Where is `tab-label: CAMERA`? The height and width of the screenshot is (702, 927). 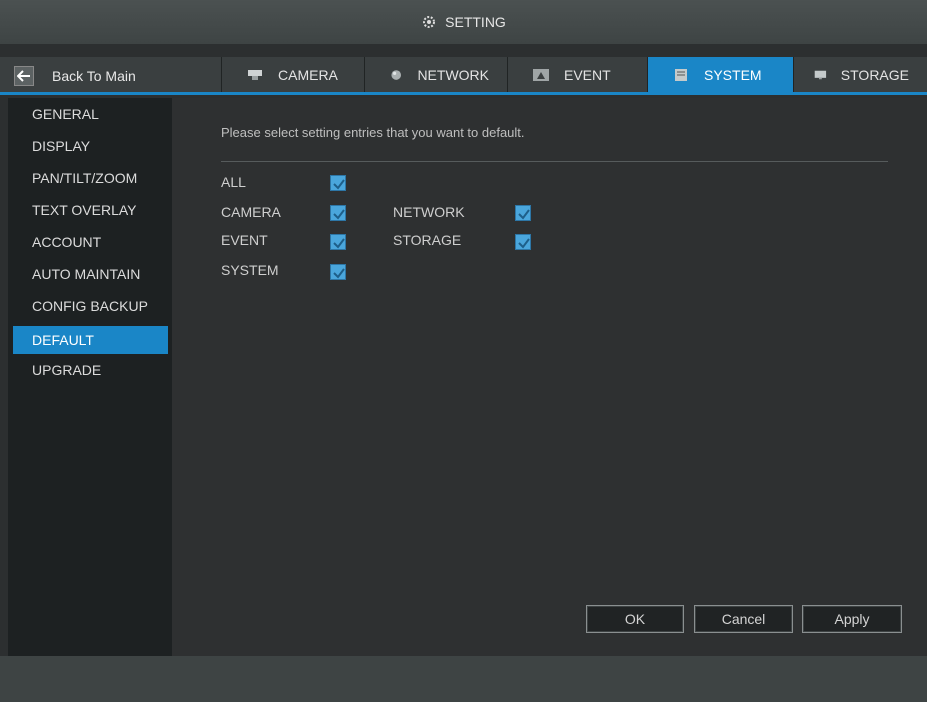 tab-label: CAMERA is located at coordinates (308, 74).